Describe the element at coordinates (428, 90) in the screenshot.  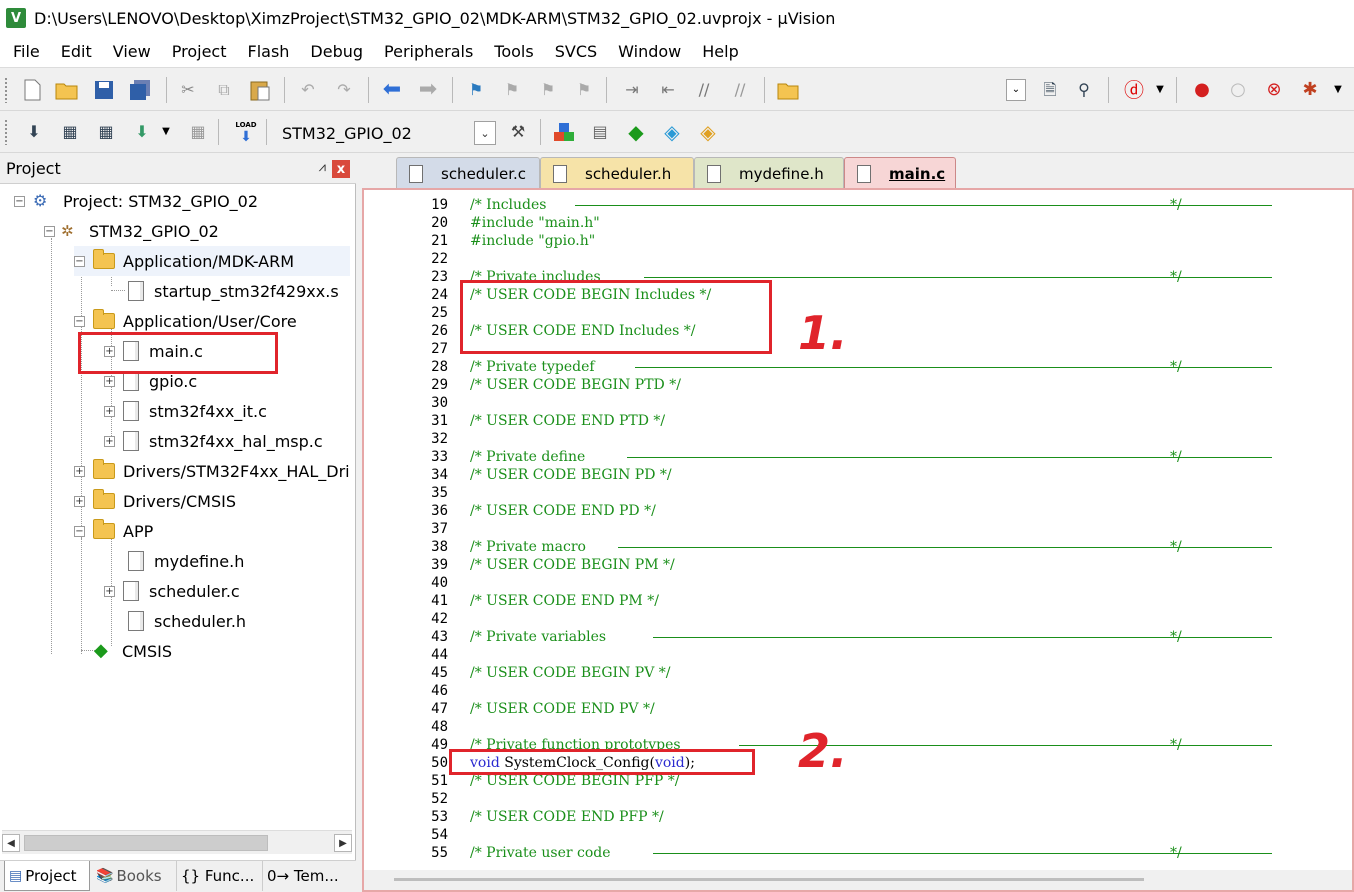
I see `nav-forward-icon: ➡` at that location.